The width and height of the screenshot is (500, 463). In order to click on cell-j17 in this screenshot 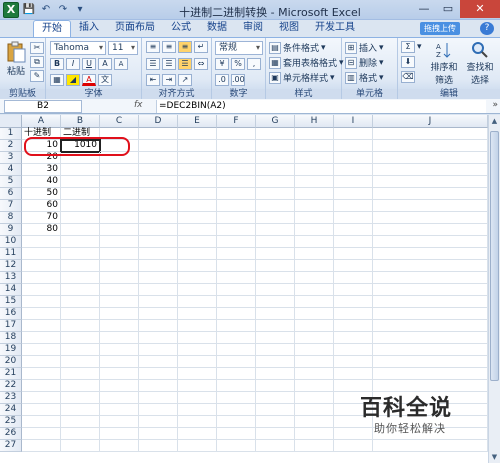, I will do `click(430, 326)`.